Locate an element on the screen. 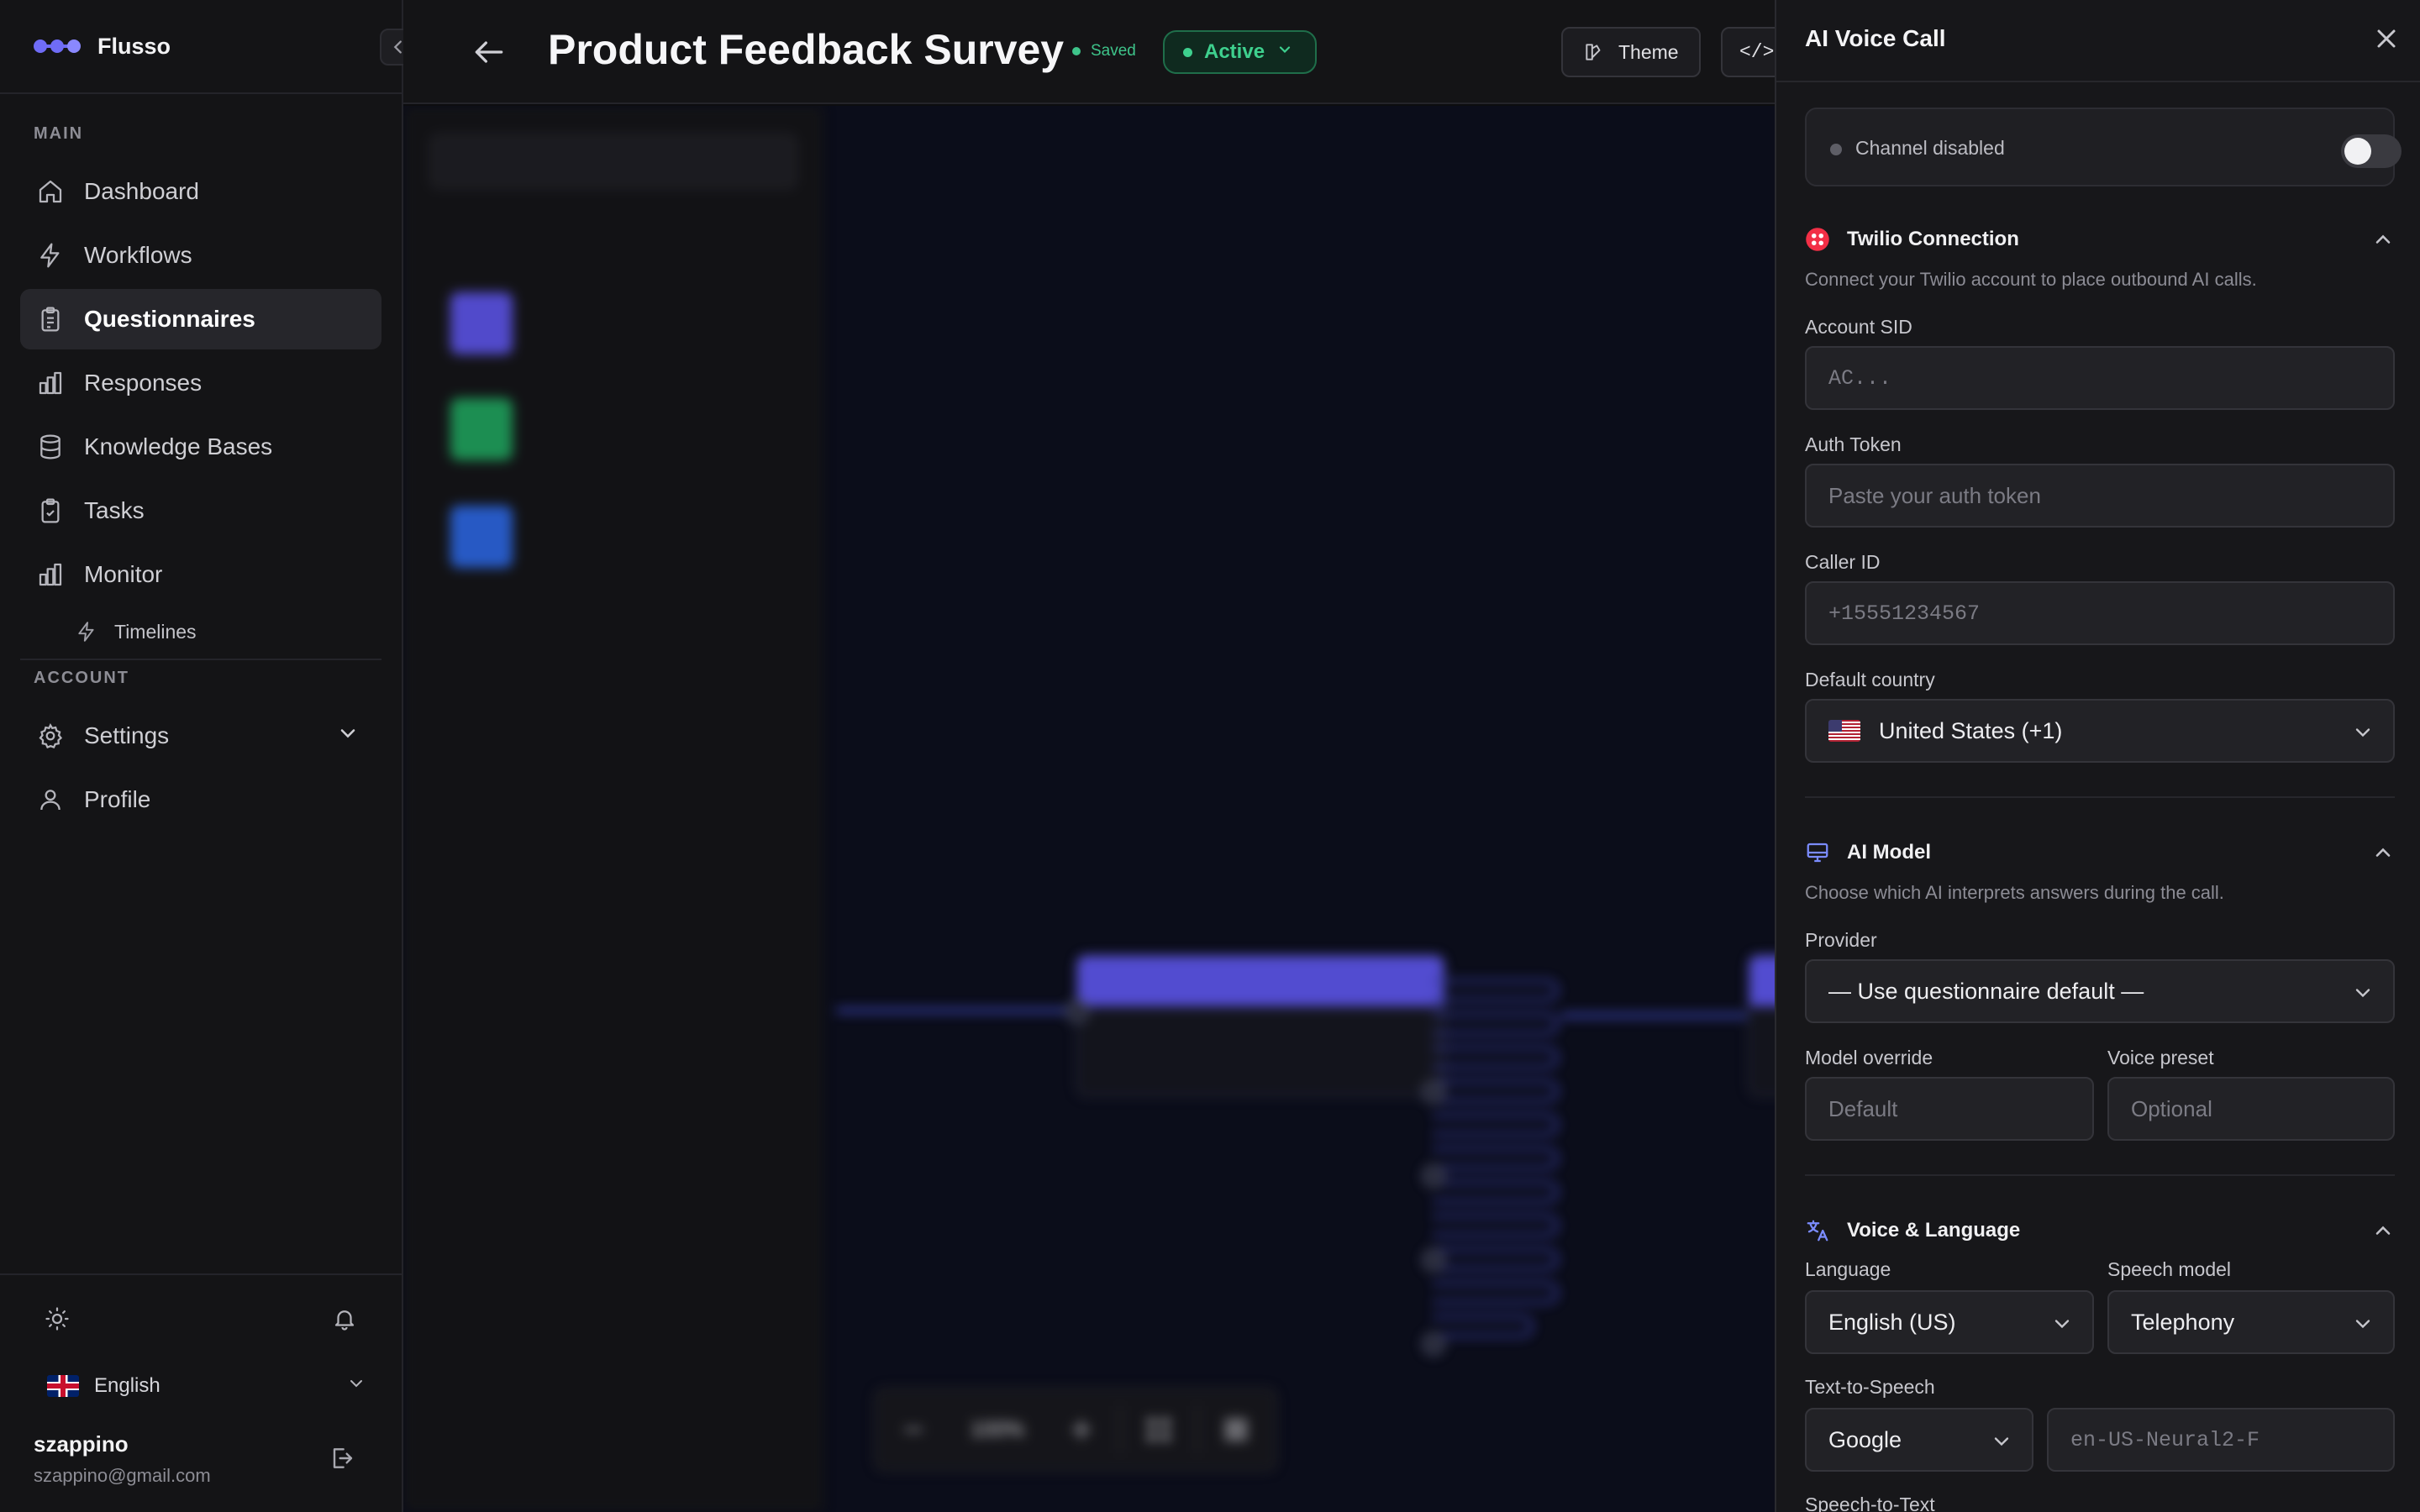 This screenshot has height=1512, width=2420. sidebar-item-knowledge-bases: Knowledge Bases is located at coordinates (200, 447).